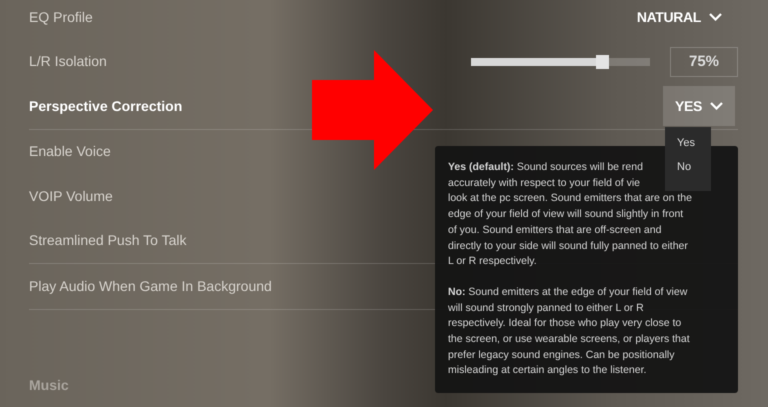 This screenshot has height=407, width=768. Describe the element at coordinates (545, 167) in the screenshot. I see `tooltip-line: Yes (default): Sound sources will be rend` at that location.